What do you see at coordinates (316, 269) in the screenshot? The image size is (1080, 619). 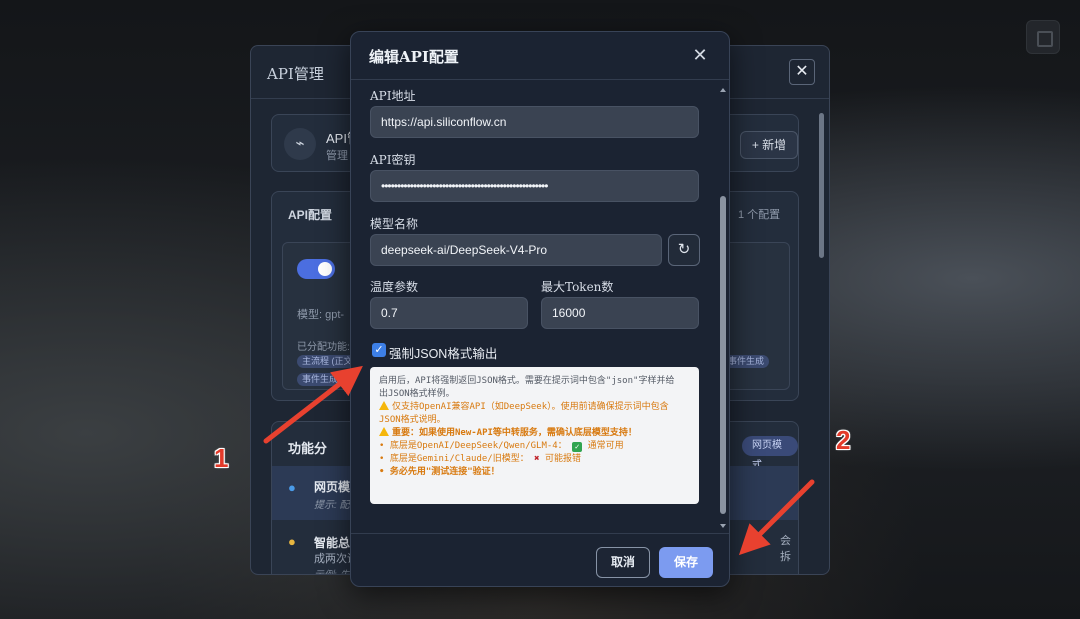 I see `enable-toggle` at bounding box center [316, 269].